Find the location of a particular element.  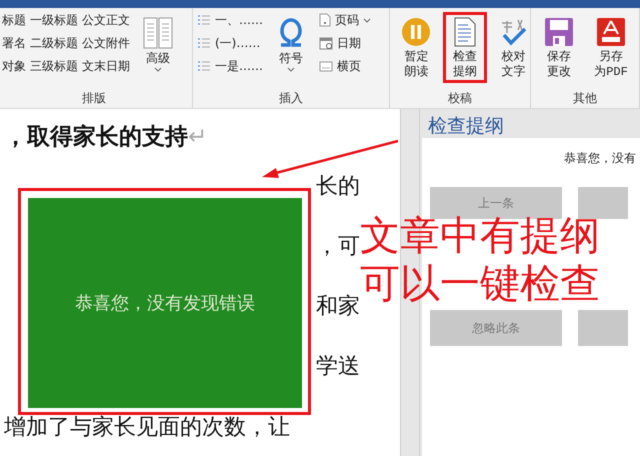

ribbon-button: 检查提纲 is located at coordinates (464, 47).